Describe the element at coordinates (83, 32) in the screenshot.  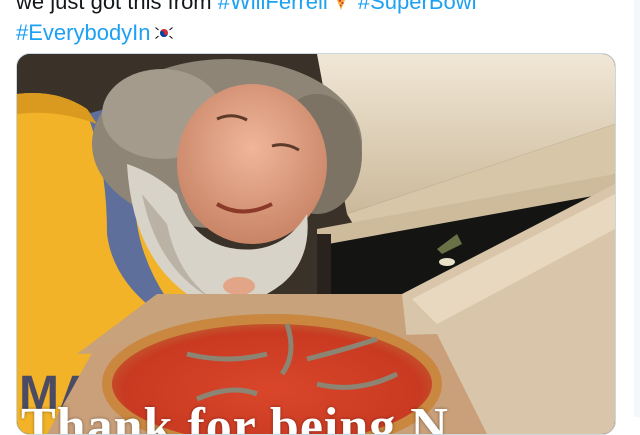
I see `hashtag-link-everybodyin: #EverybodyIn` at that location.